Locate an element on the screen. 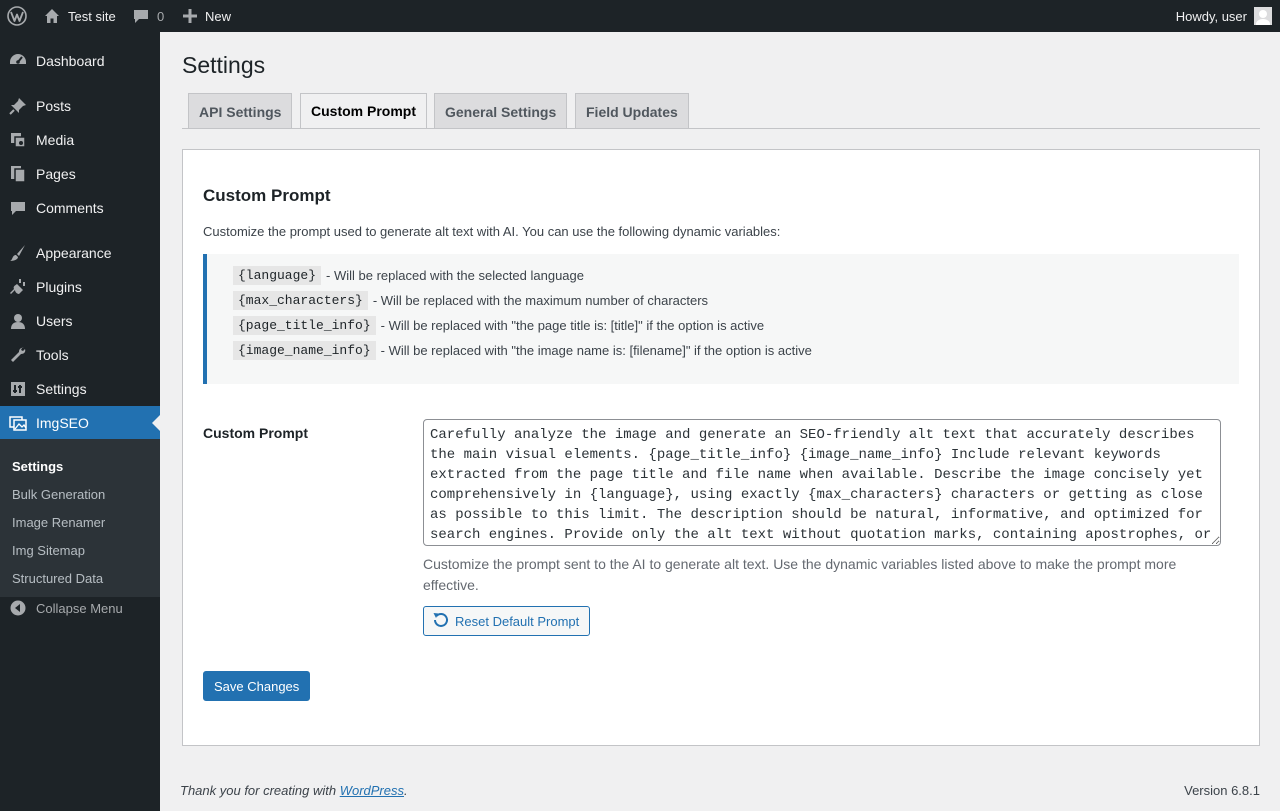 This screenshot has width=1280, height=811. comment-icon is located at coordinates (18, 208).